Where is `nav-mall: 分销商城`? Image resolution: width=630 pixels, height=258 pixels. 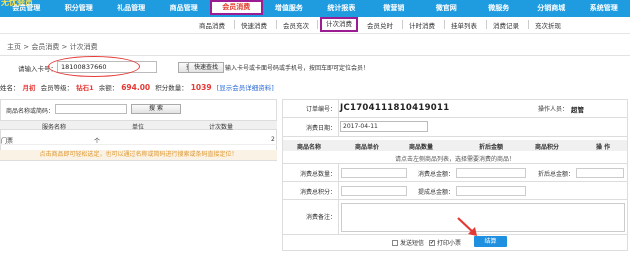 nav-mall: 分销商城 is located at coordinates (551, 8).